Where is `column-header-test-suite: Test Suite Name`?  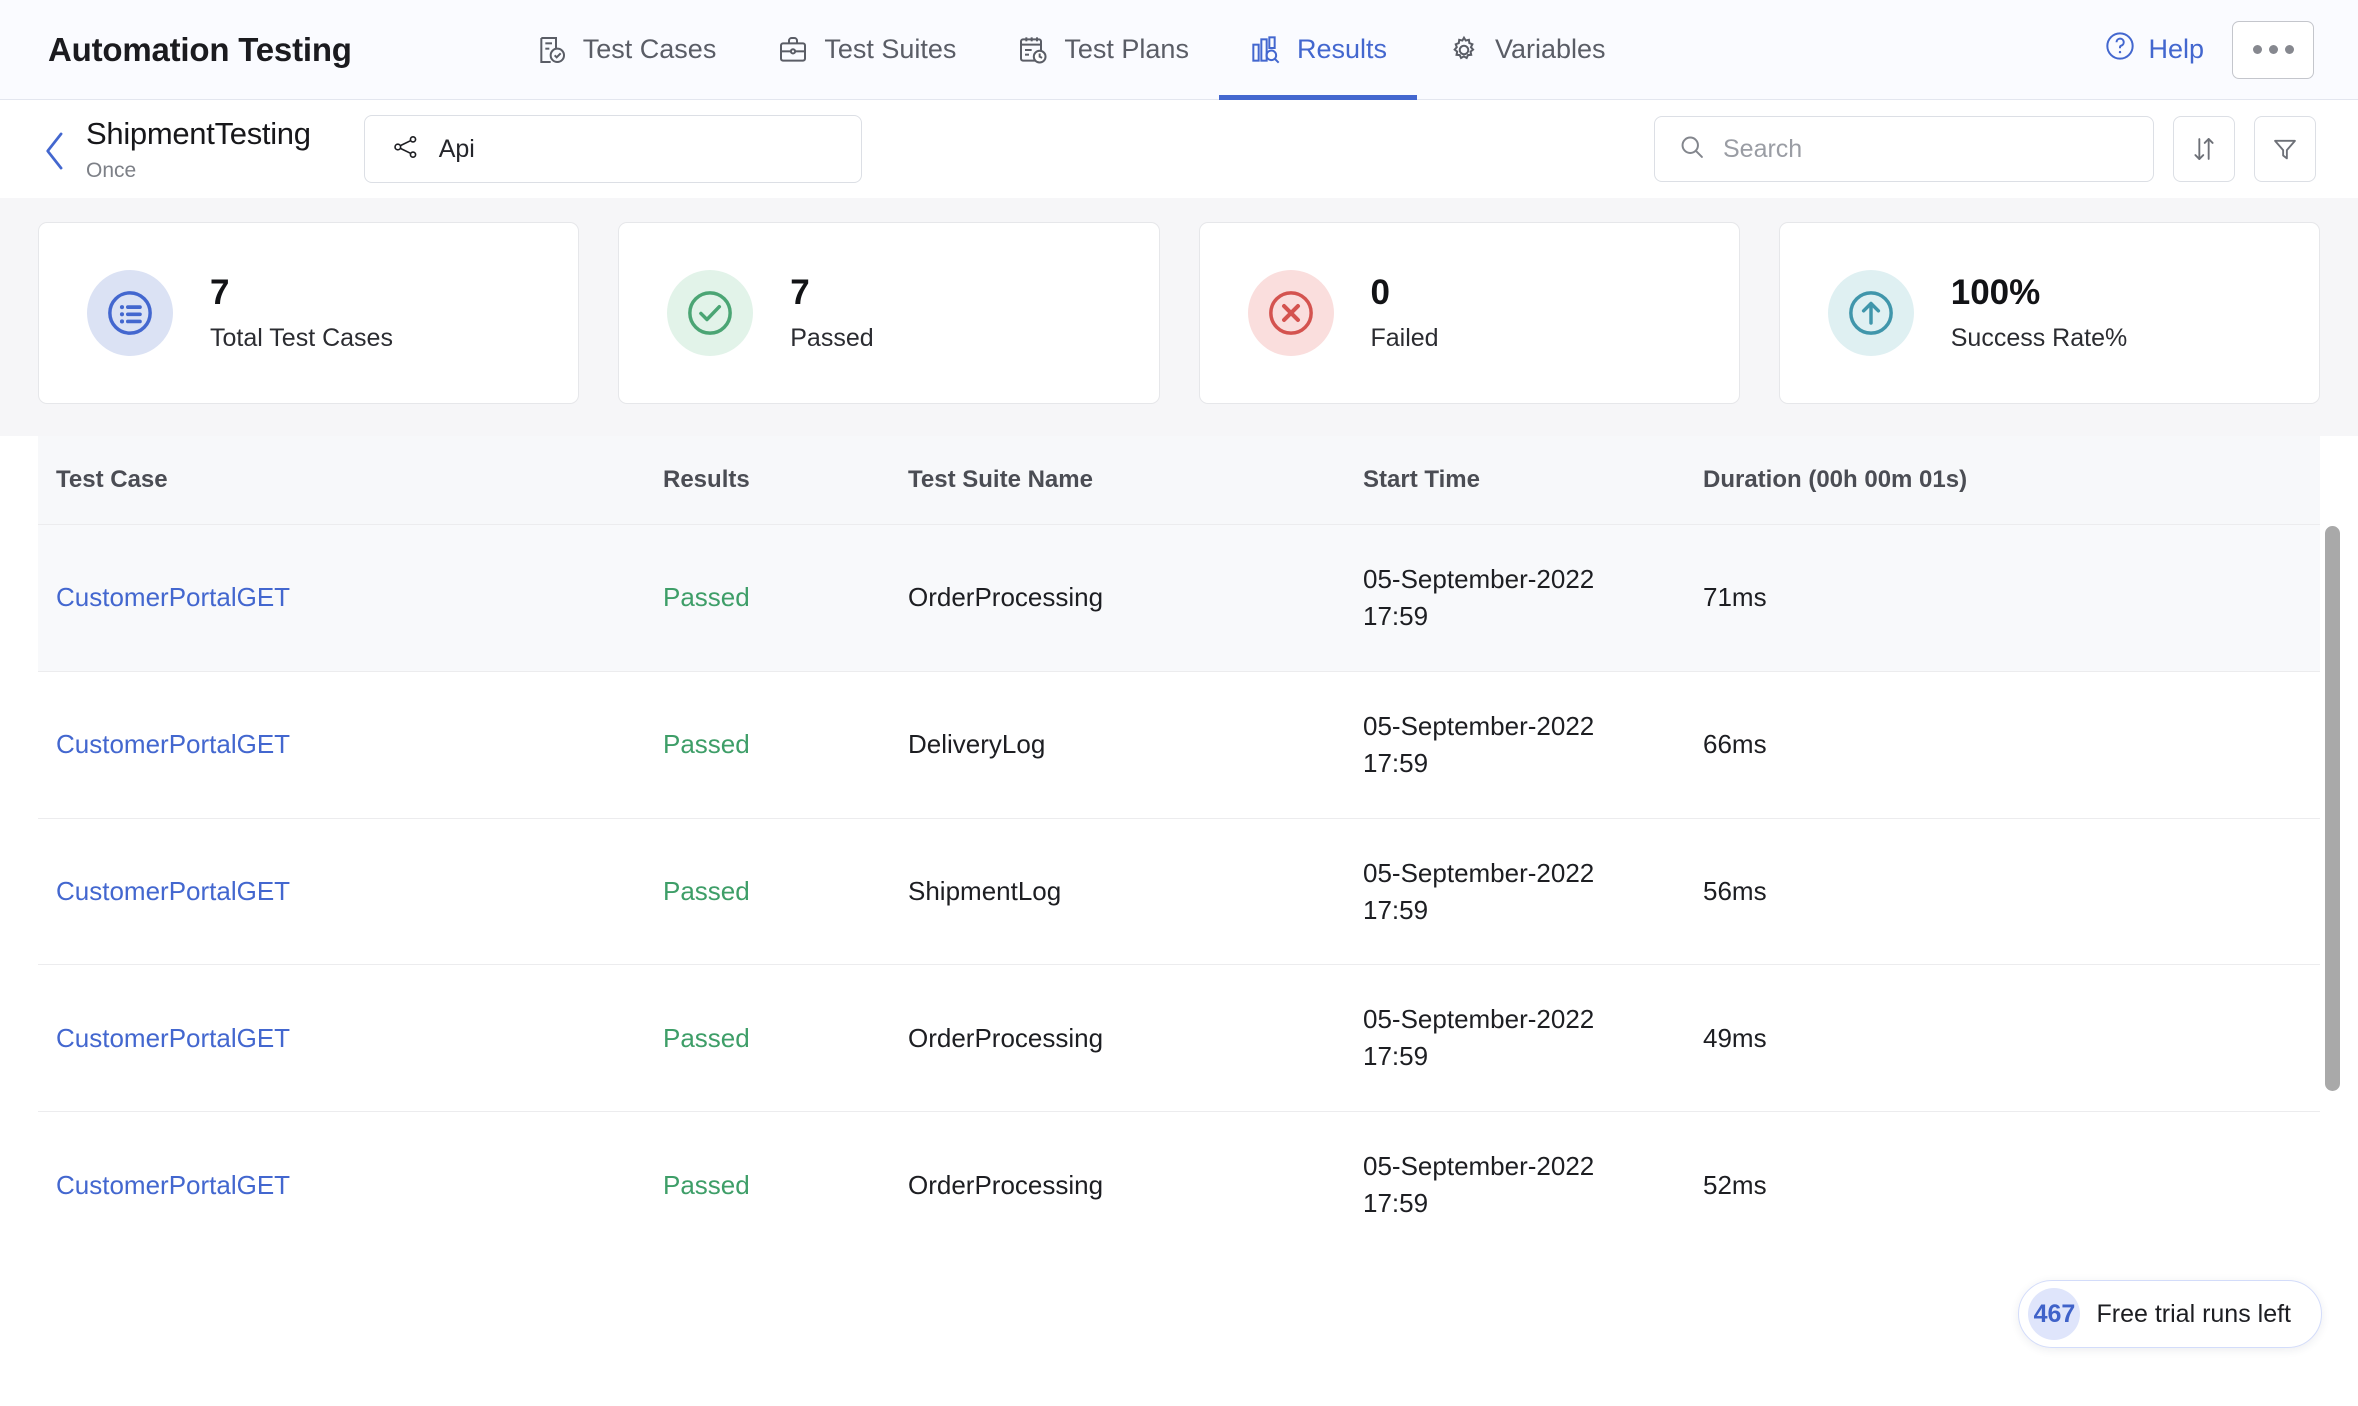 column-header-test-suite: Test Suite Name is located at coordinates (1135, 480).